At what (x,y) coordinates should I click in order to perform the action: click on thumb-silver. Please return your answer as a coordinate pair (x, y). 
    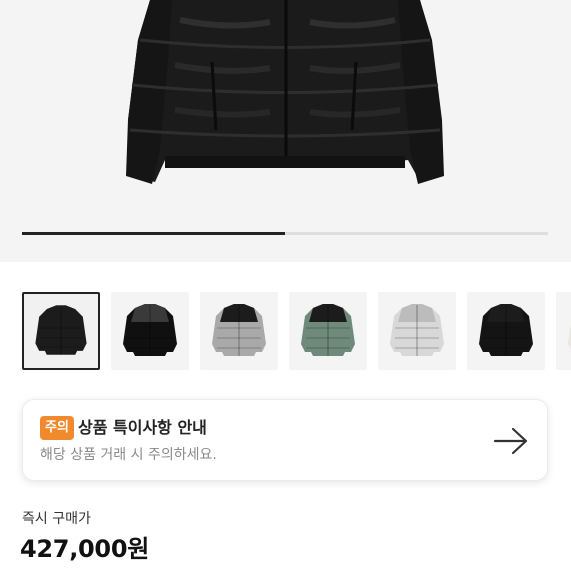
    Looking at the image, I should click on (417, 331).